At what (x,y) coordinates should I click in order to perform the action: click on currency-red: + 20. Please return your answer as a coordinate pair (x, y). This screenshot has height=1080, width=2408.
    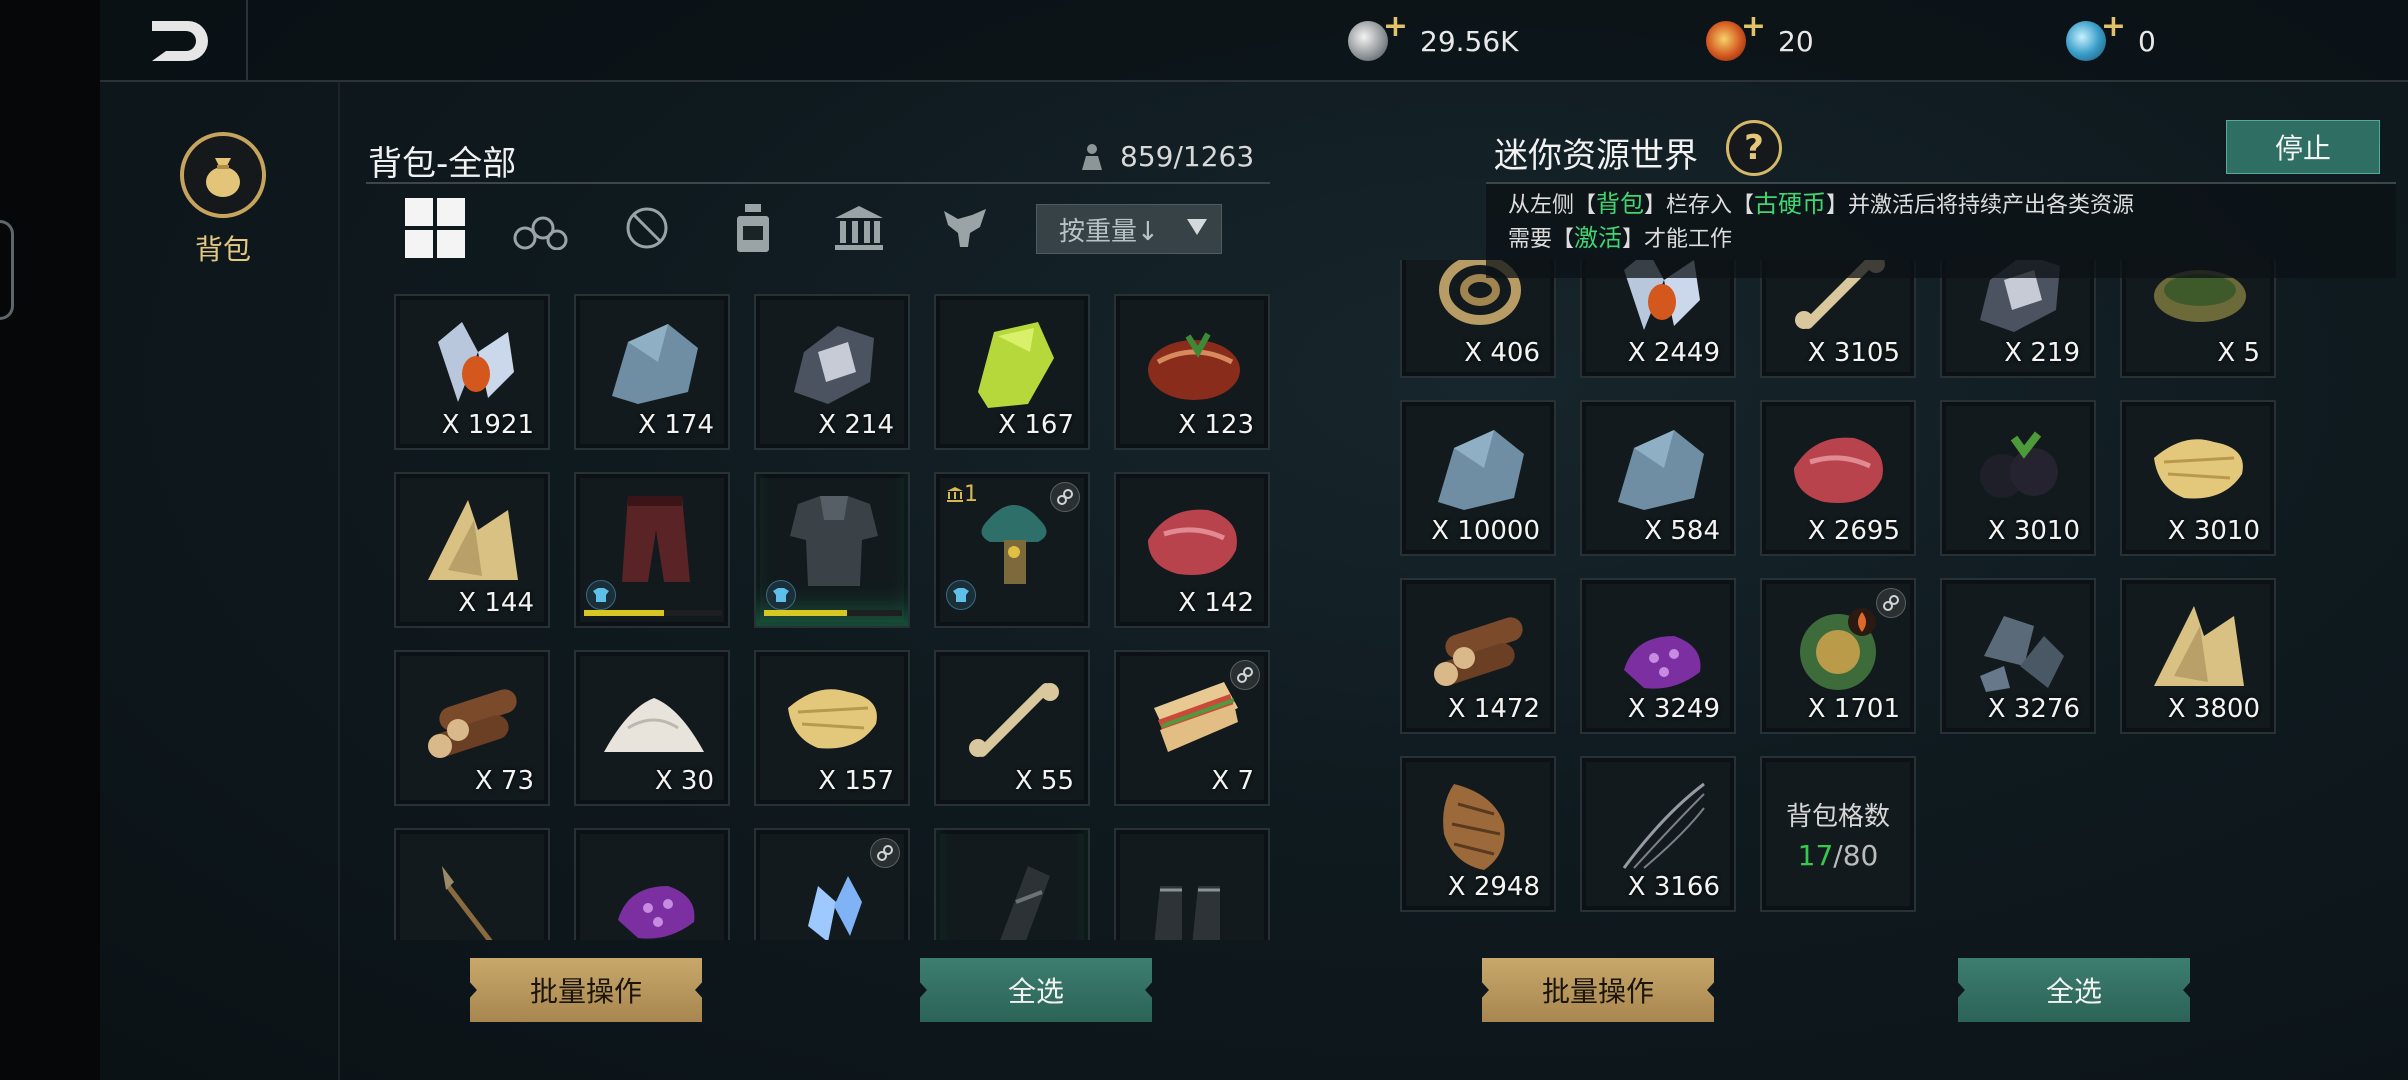
    Looking at the image, I should click on (1760, 36).